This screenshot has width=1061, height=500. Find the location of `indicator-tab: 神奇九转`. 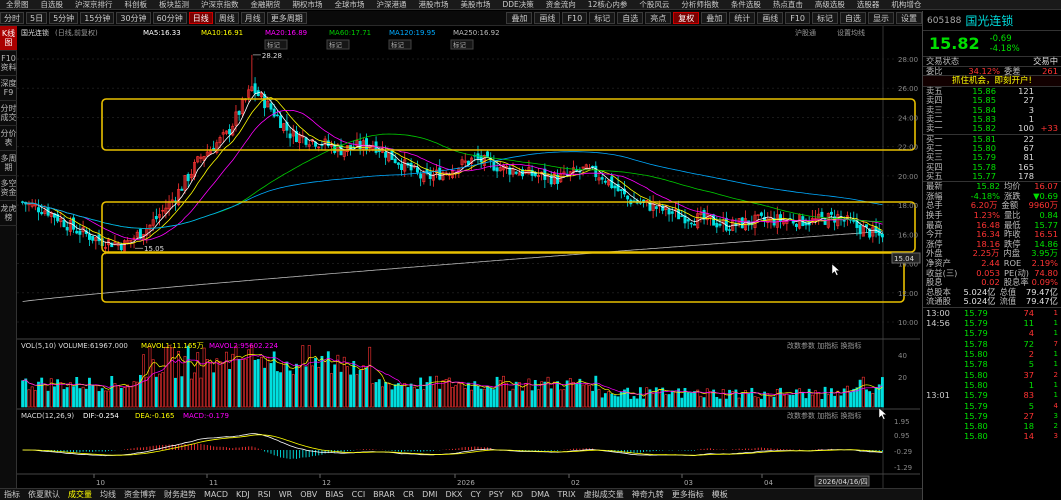

indicator-tab: 神奇九转 is located at coordinates (648, 494).